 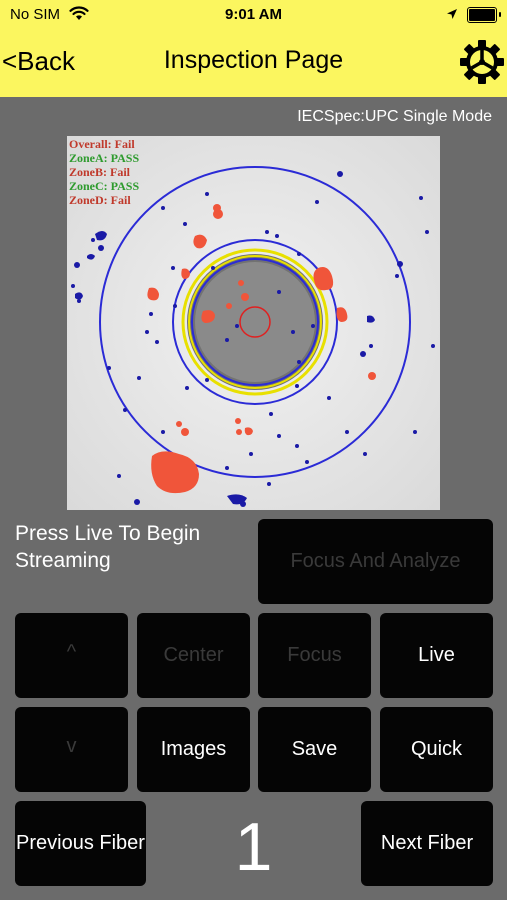 I want to click on location-arrow-icon, so click(x=452, y=15).